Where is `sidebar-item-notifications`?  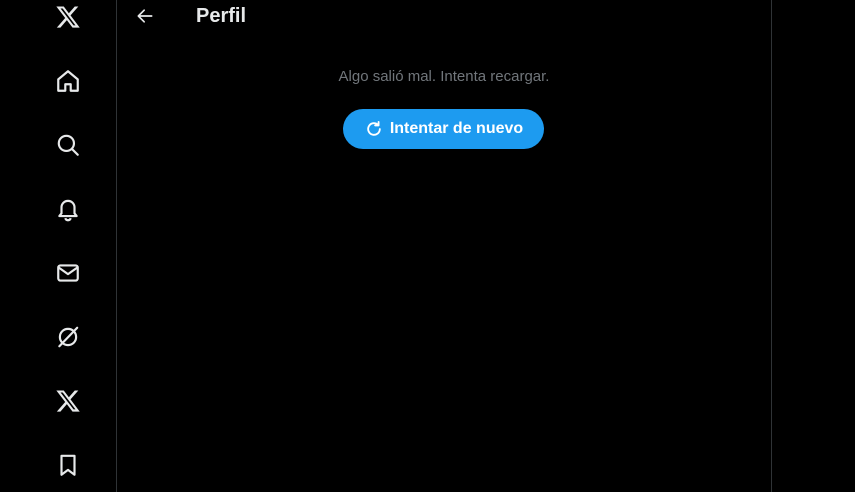 sidebar-item-notifications is located at coordinates (68, 209).